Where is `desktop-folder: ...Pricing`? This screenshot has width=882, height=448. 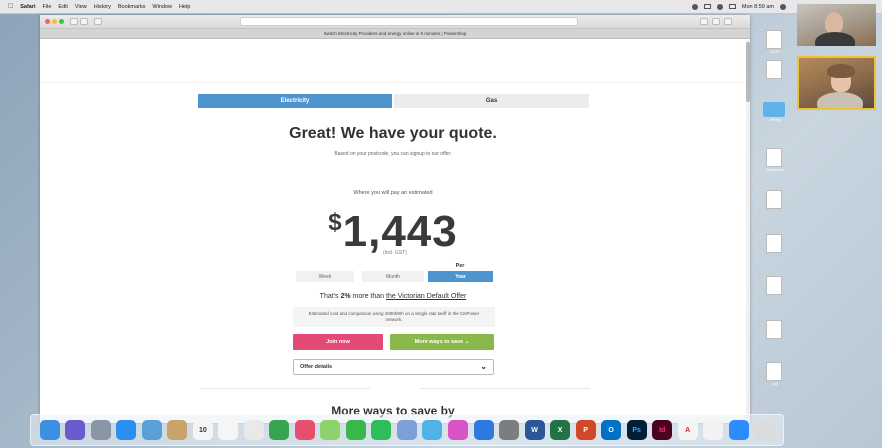
desktop-folder: ...Pricing is located at coordinates (774, 112).